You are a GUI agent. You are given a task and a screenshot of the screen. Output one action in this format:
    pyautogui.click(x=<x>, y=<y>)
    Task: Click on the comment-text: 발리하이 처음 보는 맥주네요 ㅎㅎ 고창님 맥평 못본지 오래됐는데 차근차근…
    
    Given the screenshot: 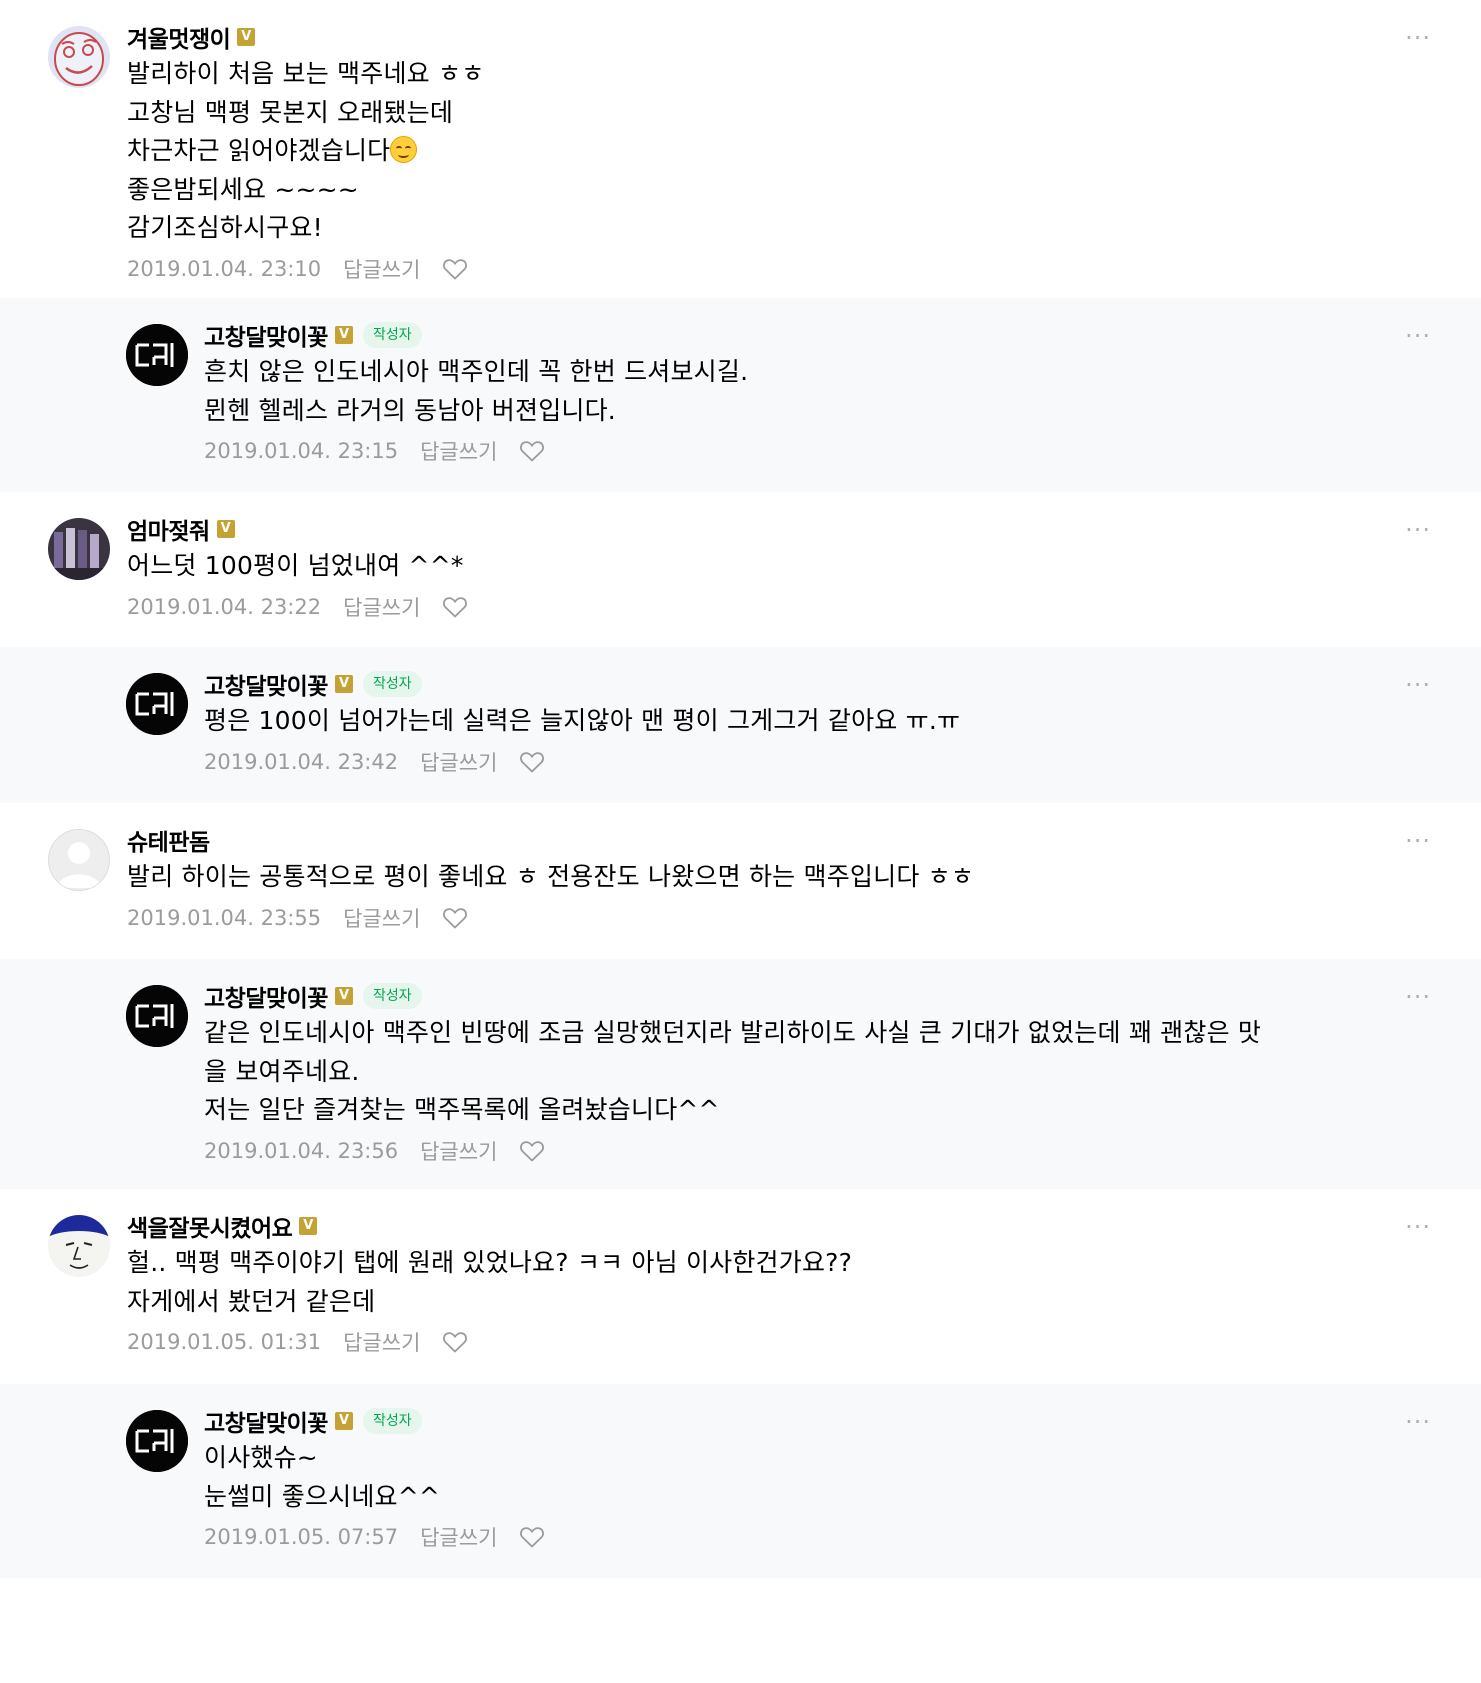 What is the action you would take?
    pyautogui.click(x=306, y=150)
    